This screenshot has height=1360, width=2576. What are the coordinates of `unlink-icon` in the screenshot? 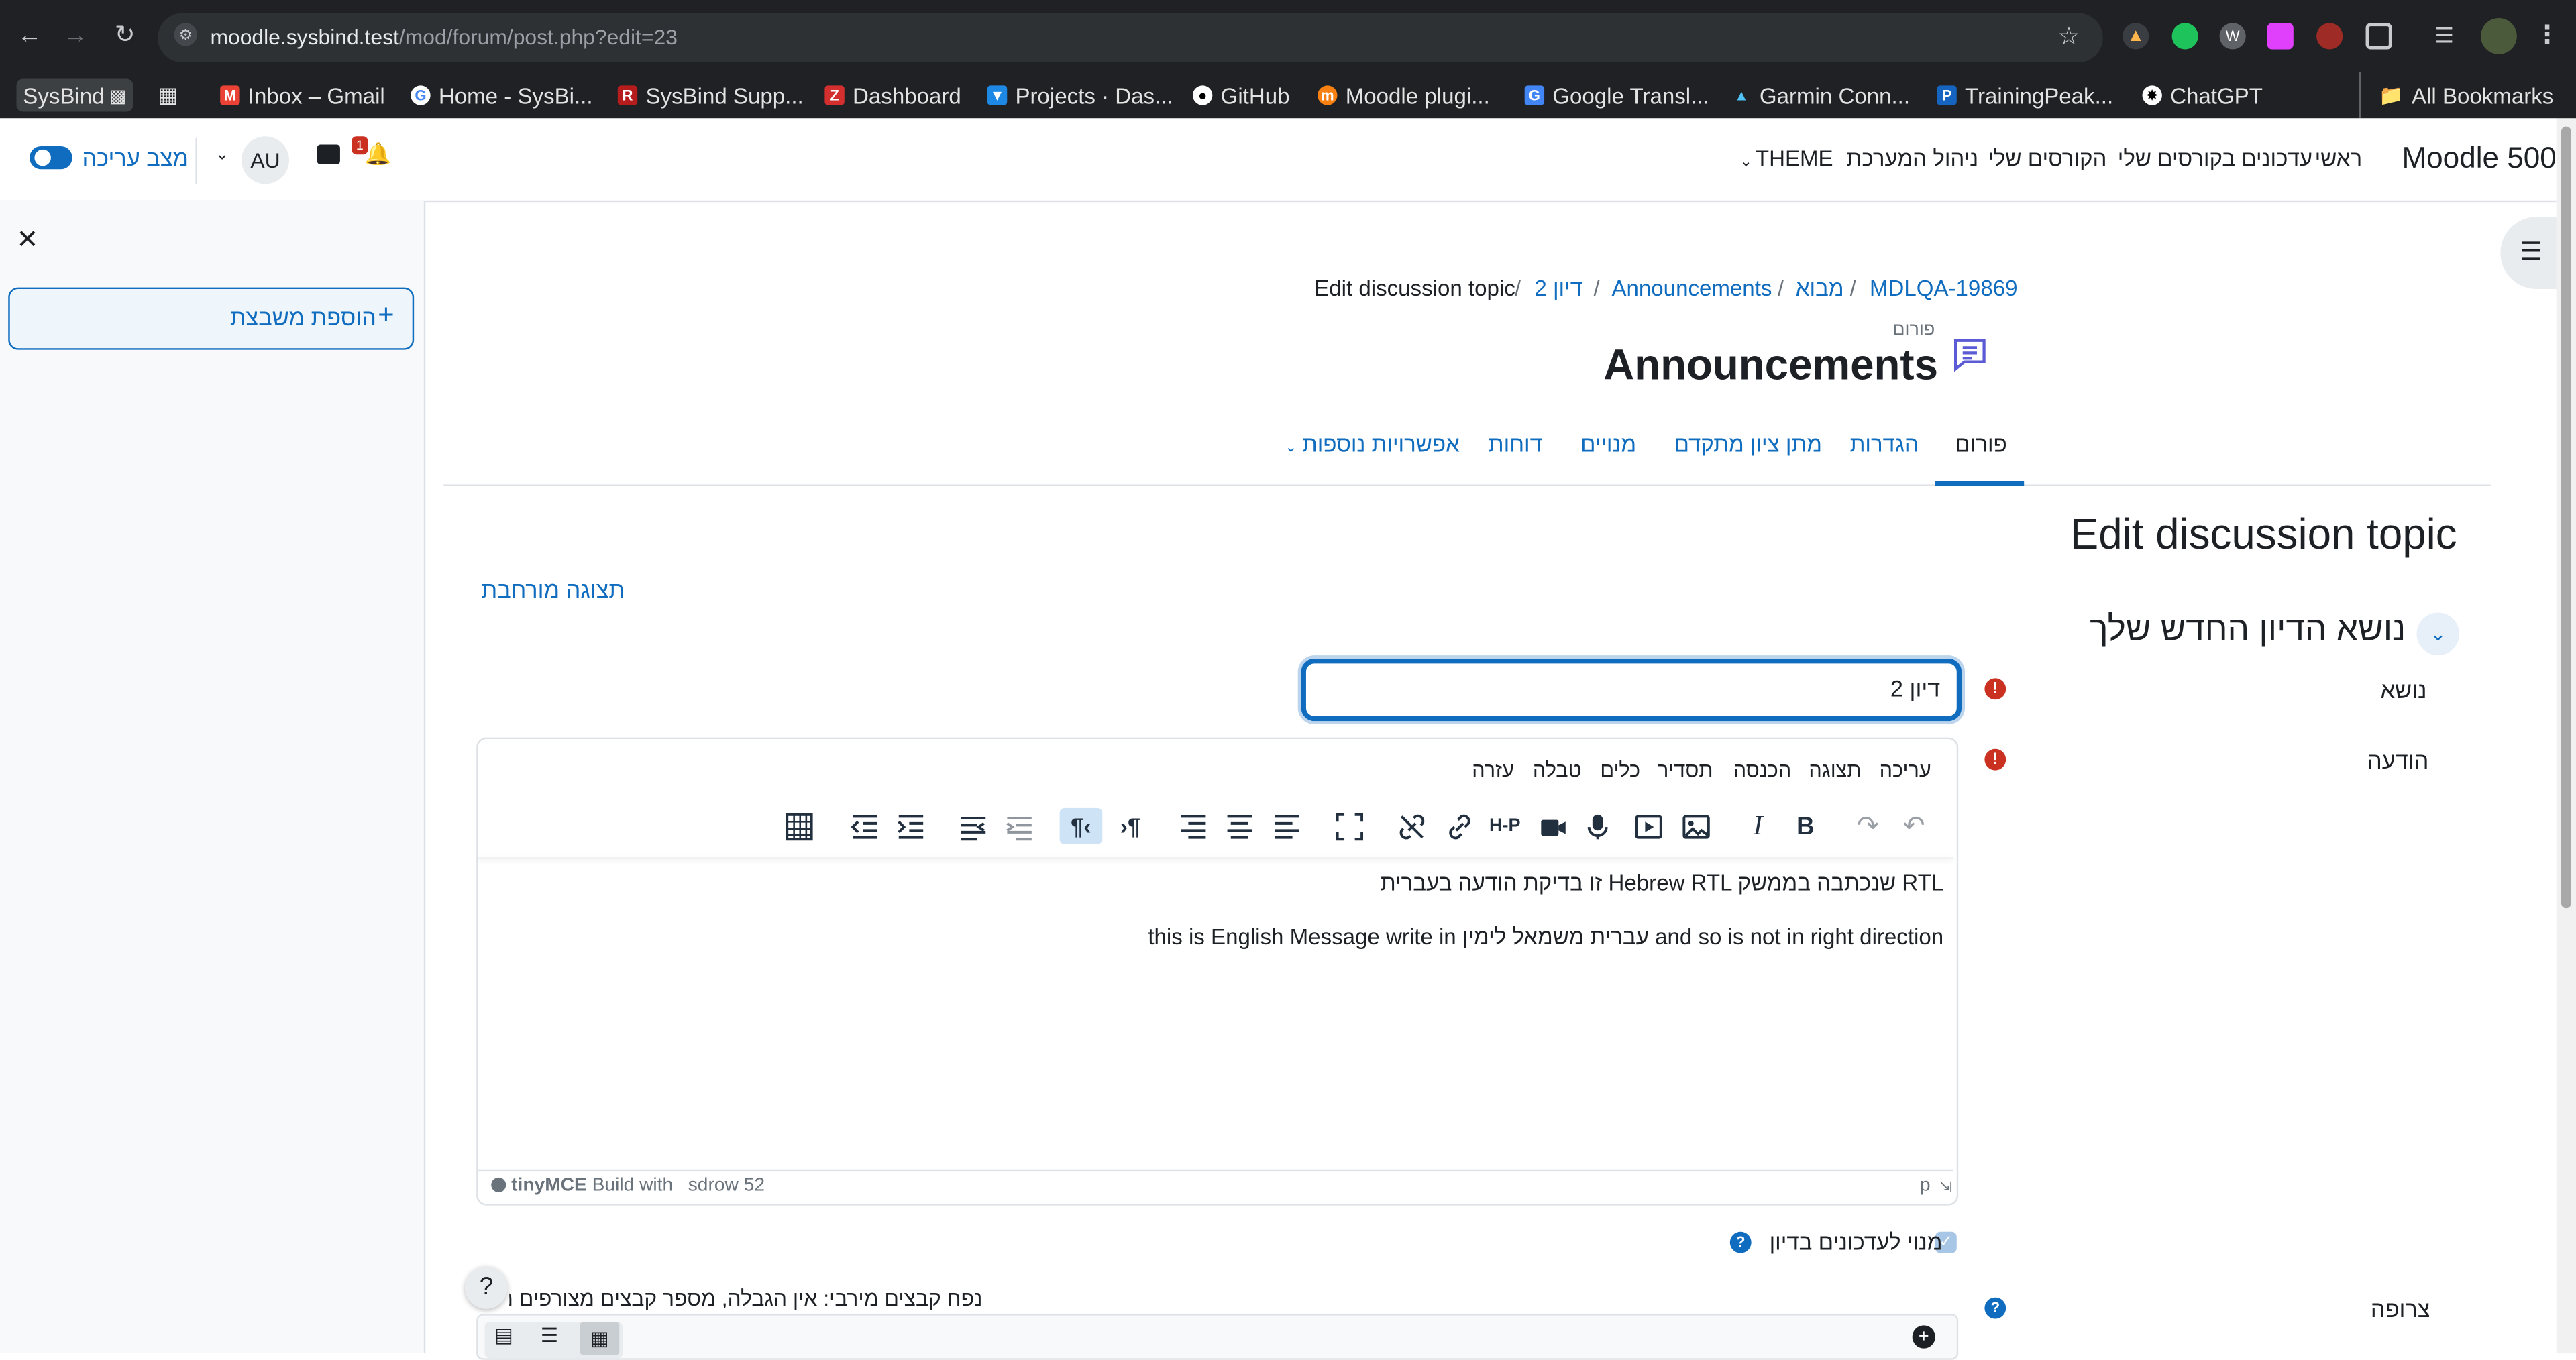 It's located at (1411, 826).